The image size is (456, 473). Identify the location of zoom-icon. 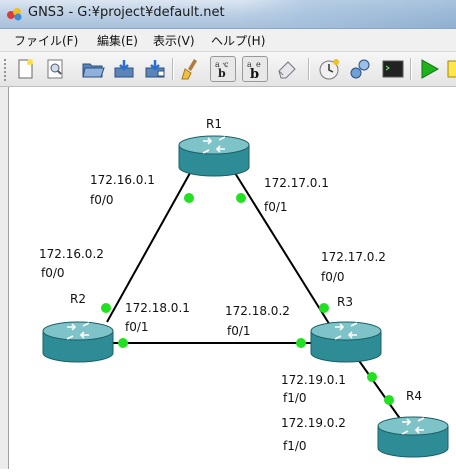
(55, 69).